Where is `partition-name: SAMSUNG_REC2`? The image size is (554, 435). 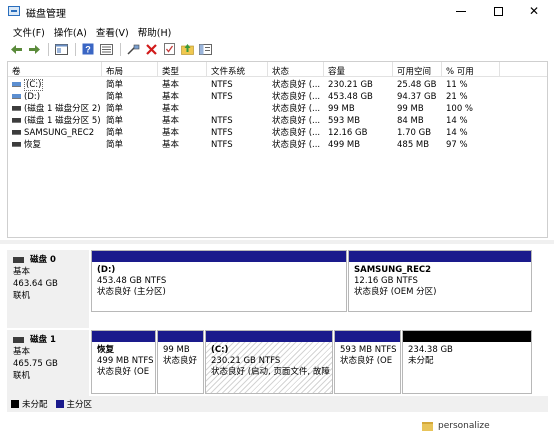
partition-name: SAMSUNG_REC2 is located at coordinates (393, 270).